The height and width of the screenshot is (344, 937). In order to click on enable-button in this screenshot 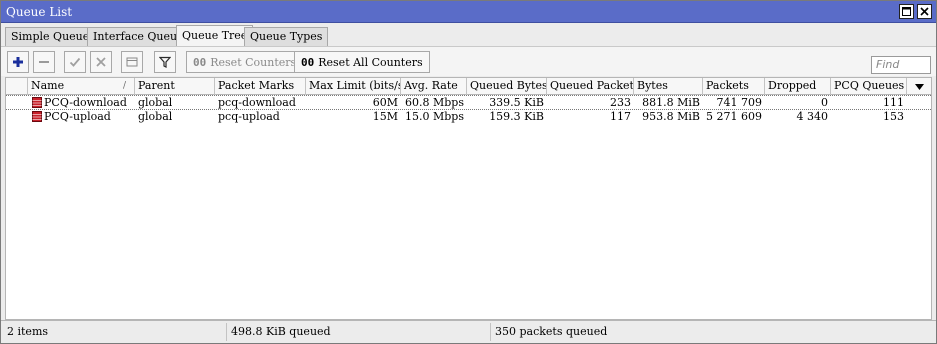, I will do `click(75, 62)`.